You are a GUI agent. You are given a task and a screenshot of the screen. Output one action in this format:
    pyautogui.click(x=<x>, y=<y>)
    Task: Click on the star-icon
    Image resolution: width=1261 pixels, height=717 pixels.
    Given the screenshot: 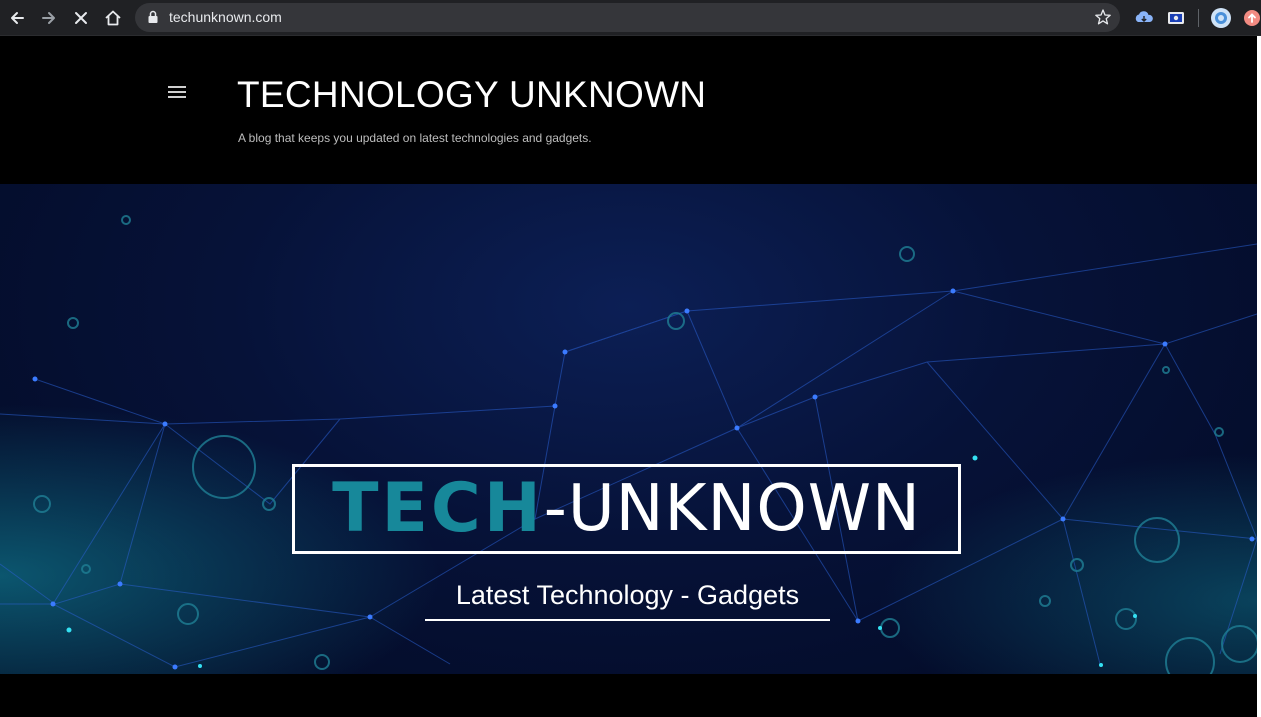 What is the action you would take?
    pyautogui.click(x=1103, y=17)
    